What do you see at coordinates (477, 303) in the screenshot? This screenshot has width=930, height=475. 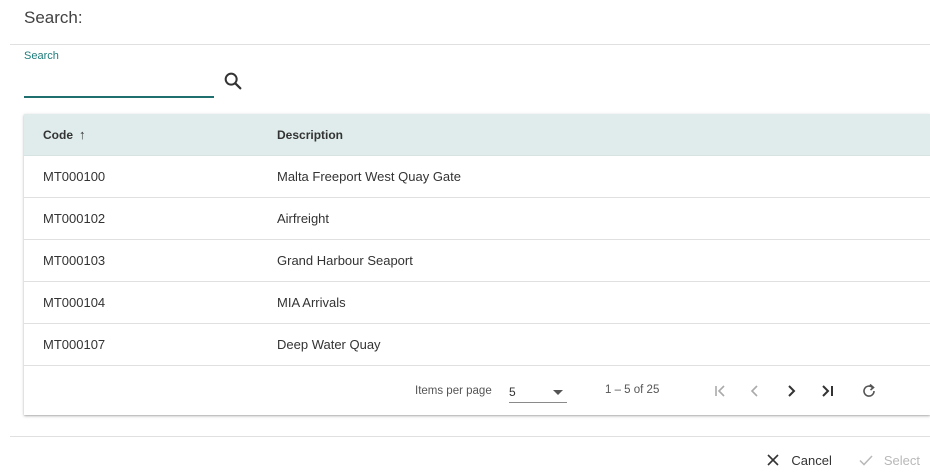 I see `table-row: MT000104 MIA Arrivals` at bounding box center [477, 303].